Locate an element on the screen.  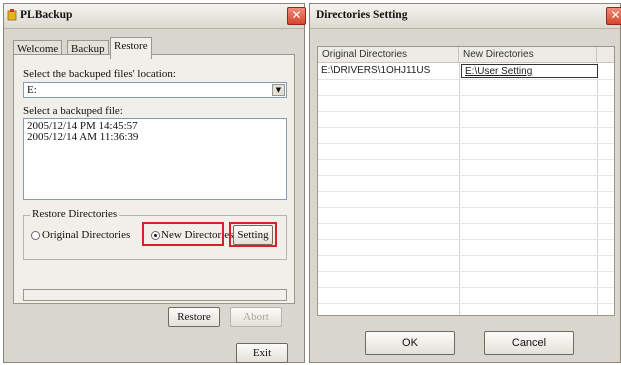
progress-bar is located at coordinates (155, 295).